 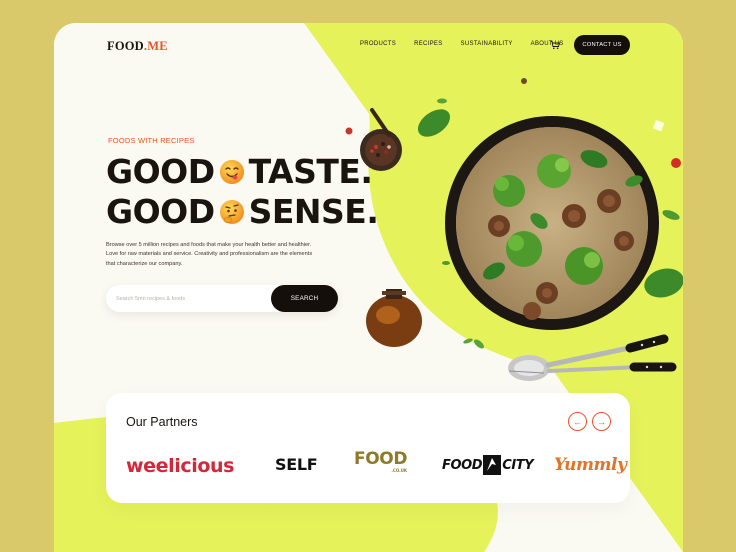 I want to click on brand-suffix: .ME, so click(x=155, y=46).